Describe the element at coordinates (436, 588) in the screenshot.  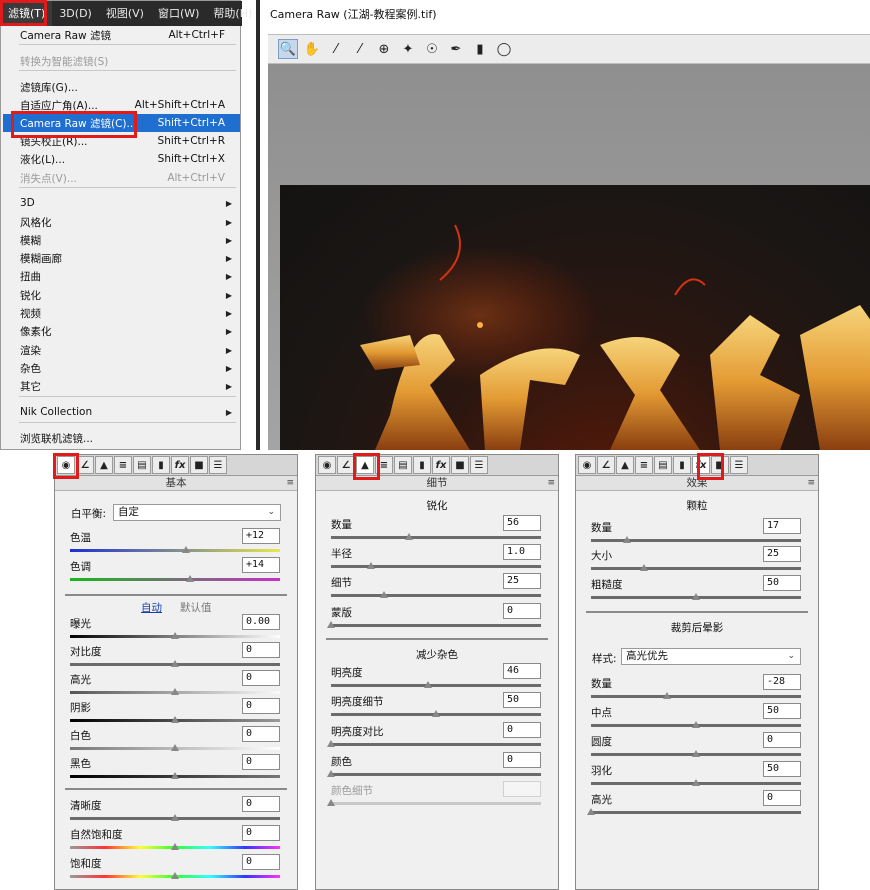
I see `slider-panel_detail-sharpen-2: 细节 25` at that location.